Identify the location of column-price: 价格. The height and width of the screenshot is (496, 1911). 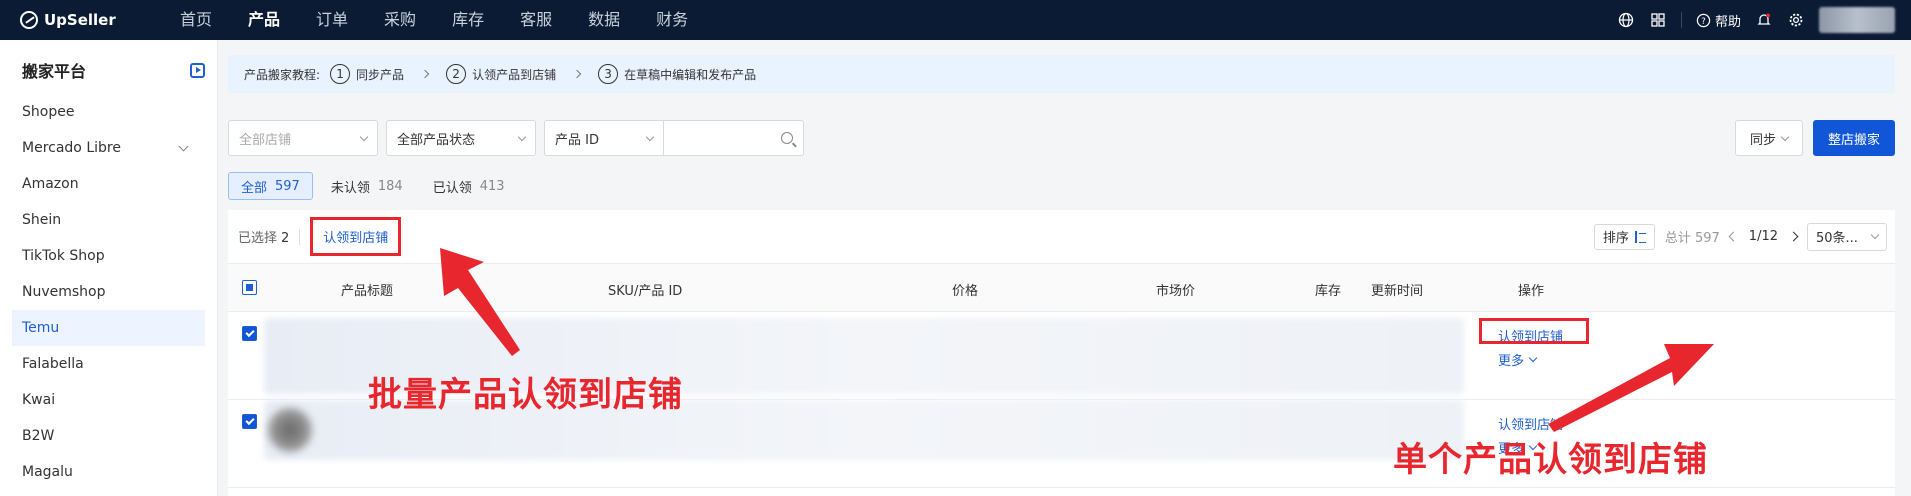
(965, 291).